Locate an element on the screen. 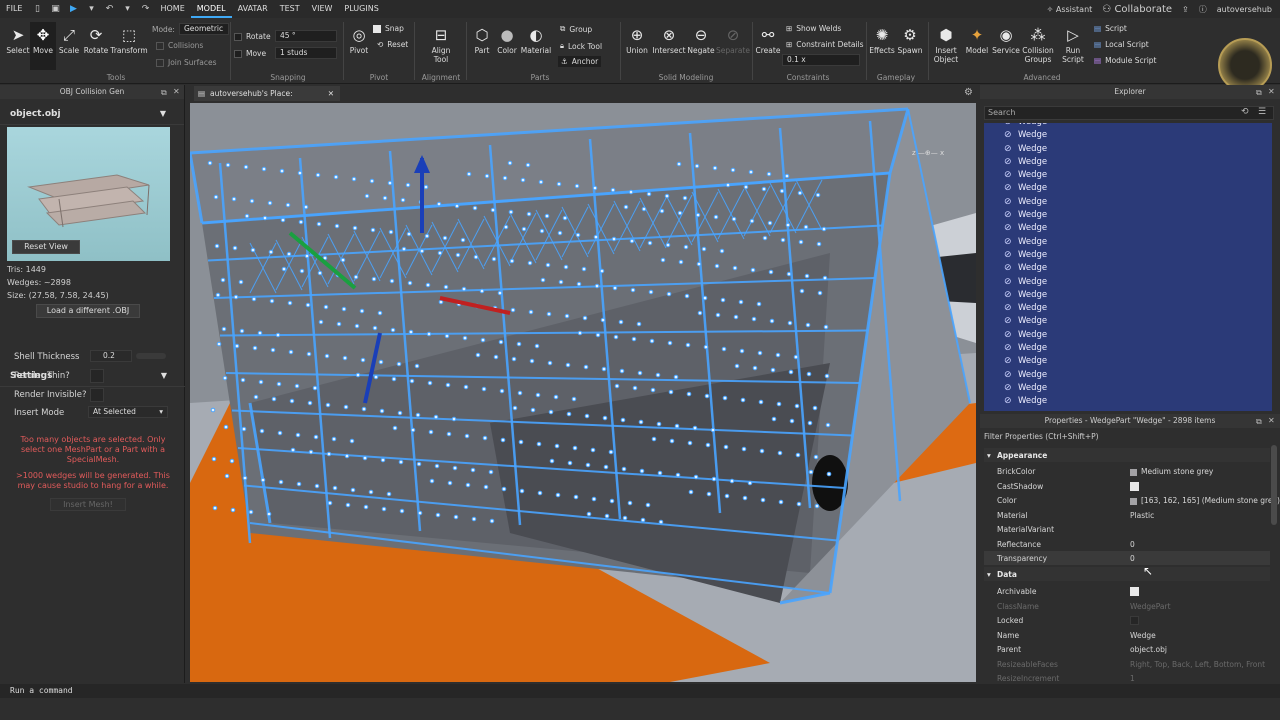  load-obj-button: Load a different .OBJ is located at coordinates (88, 311).